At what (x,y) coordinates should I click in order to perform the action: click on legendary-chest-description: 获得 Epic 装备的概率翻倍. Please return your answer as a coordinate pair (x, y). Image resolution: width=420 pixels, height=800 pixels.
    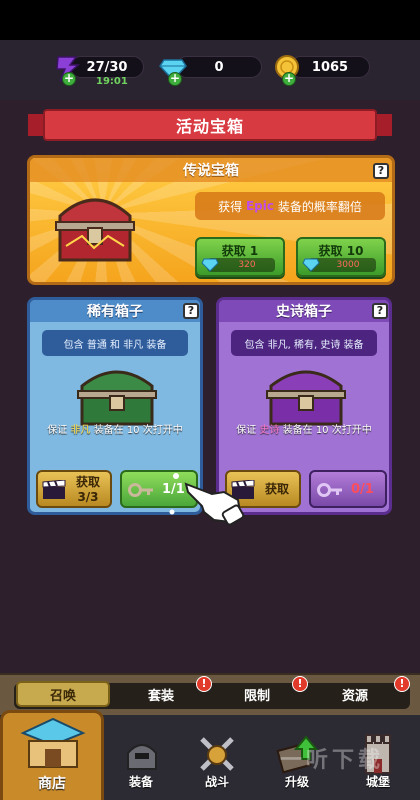
    Looking at the image, I should click on (290, 206).